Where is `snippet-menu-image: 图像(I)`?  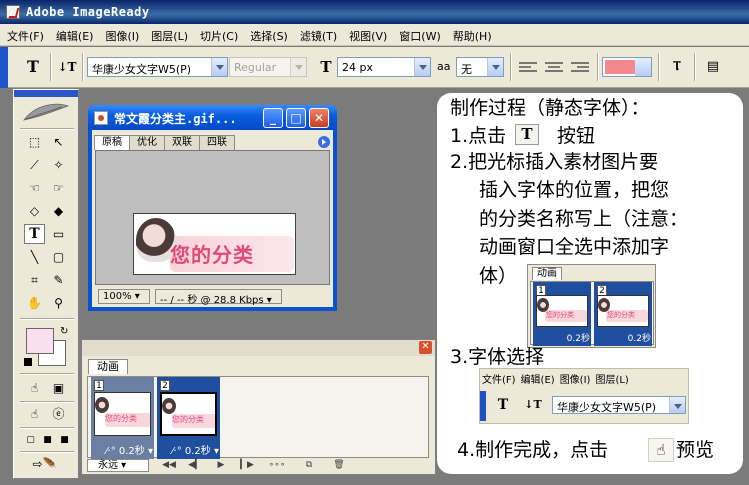 snippet-menu-image: 图像(I) is located at coordinates (575, 380).